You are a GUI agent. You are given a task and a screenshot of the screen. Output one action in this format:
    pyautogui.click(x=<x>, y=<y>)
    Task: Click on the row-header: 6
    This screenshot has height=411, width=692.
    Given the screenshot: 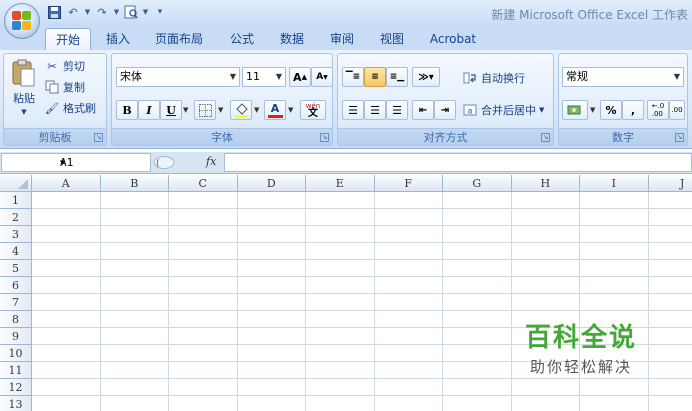 What is the action you would take?
    pyautogui.click(x=16, y=285)
    